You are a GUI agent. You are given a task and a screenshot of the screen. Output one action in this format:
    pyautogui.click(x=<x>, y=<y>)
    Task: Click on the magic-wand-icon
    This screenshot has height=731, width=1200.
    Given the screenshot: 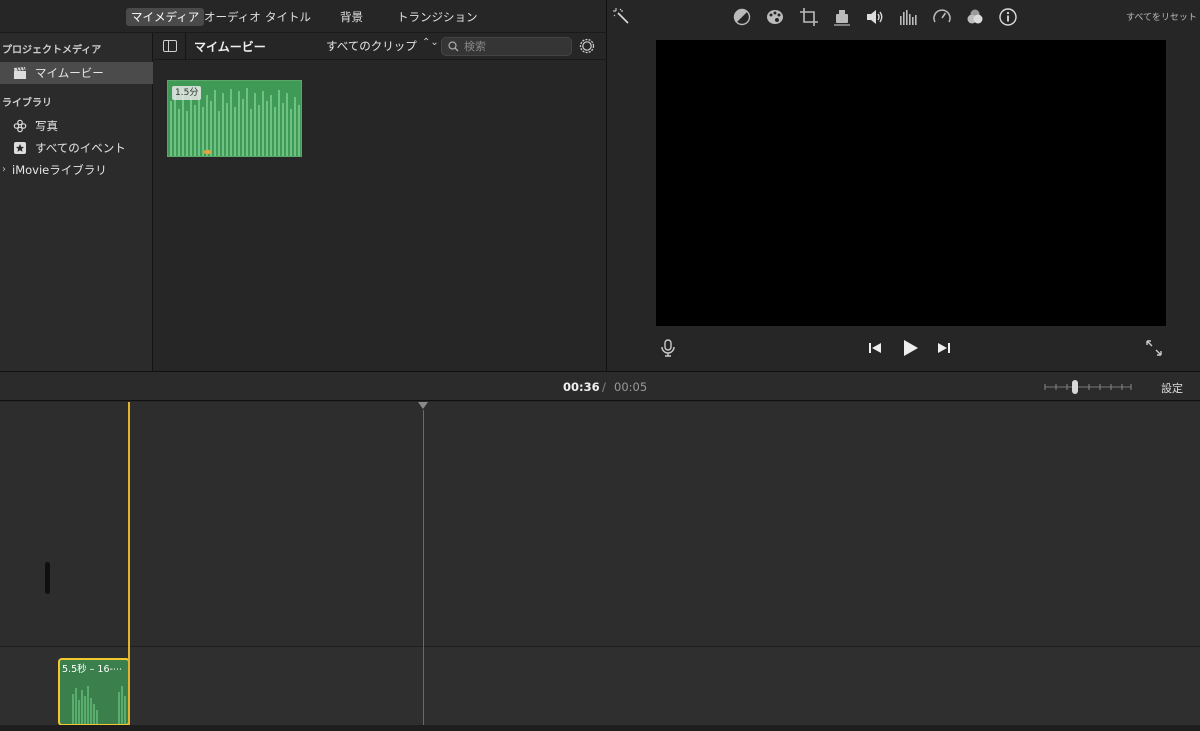 What is the action you would take?
    pyautogui.click(x=622, y=17)
    